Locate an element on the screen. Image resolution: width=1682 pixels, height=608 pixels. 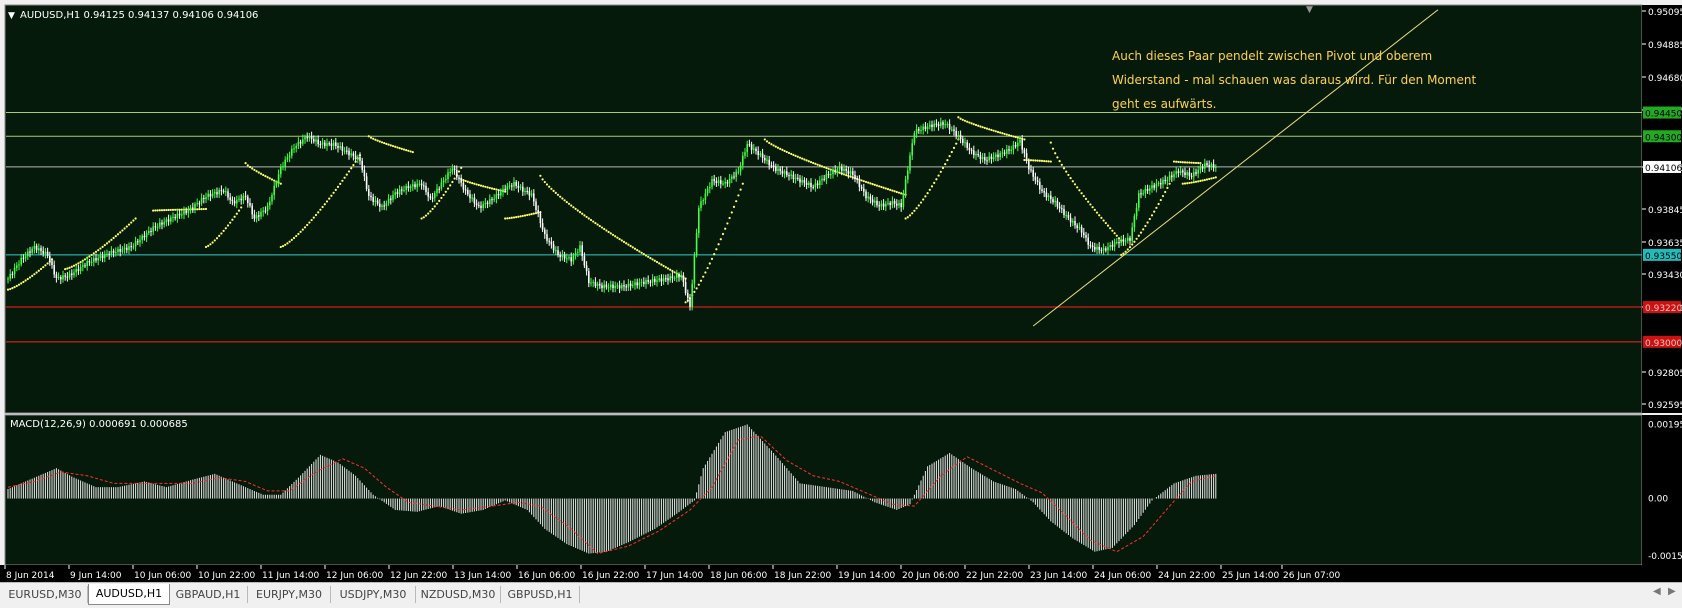
time-tick-label: 8 Jun 2014 is located at coordinates (30, 576).